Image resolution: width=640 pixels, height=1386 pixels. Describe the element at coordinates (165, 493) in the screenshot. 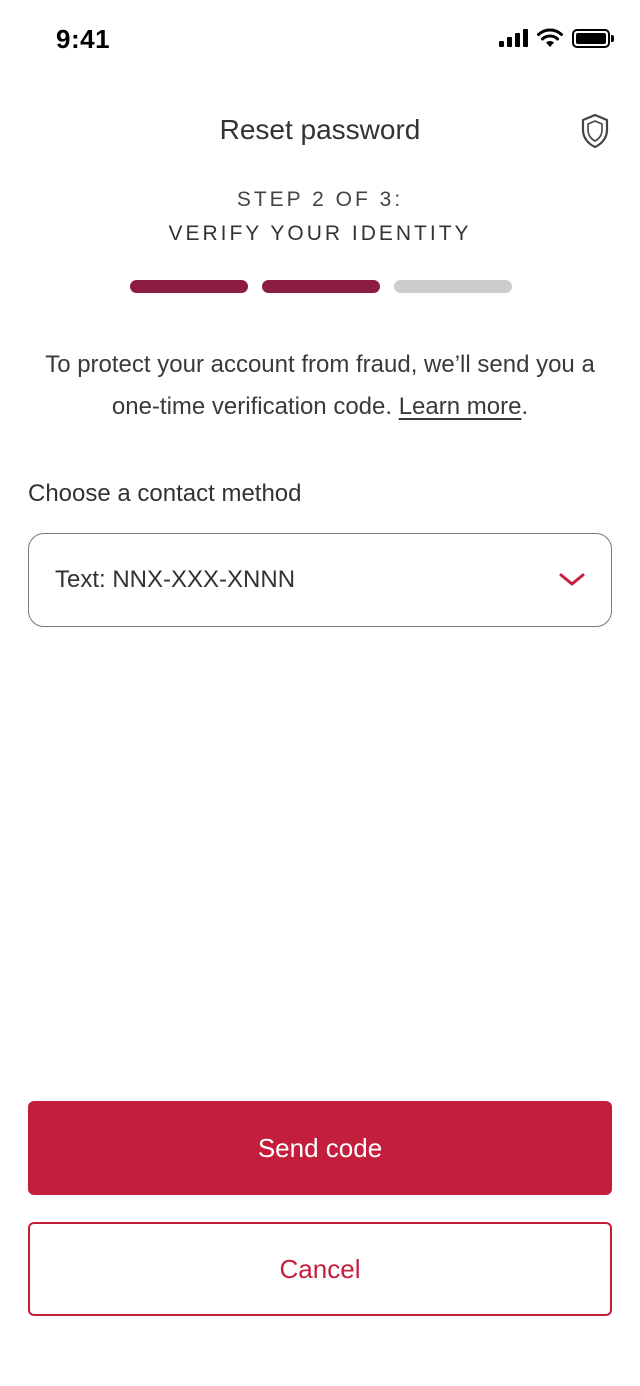

I see `contact-method-label: Choose a contact method` at that location.